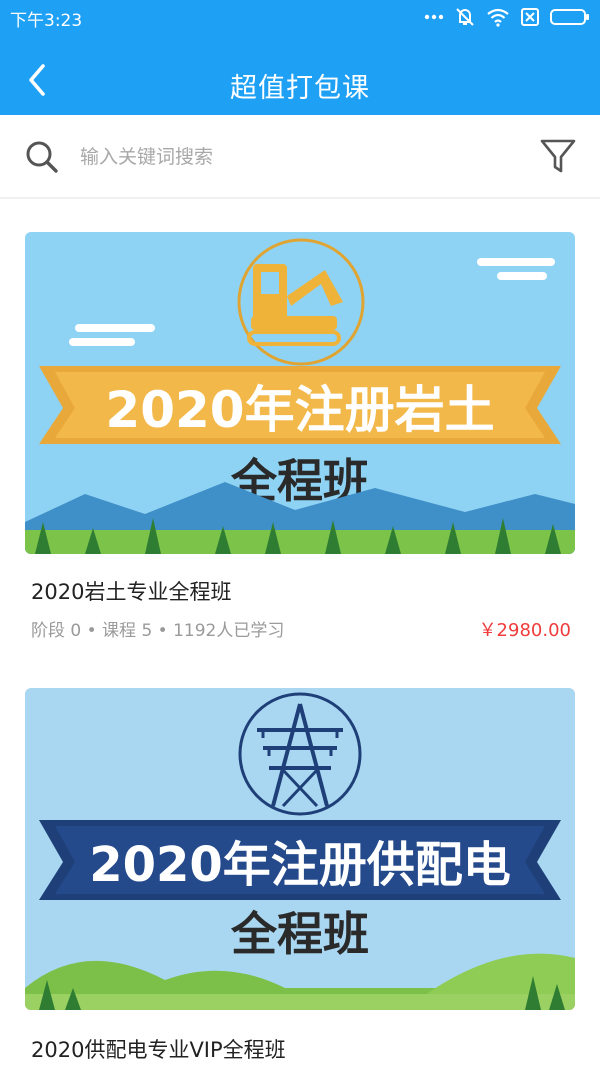  I want to click on filter-icon, so click(558, 159).